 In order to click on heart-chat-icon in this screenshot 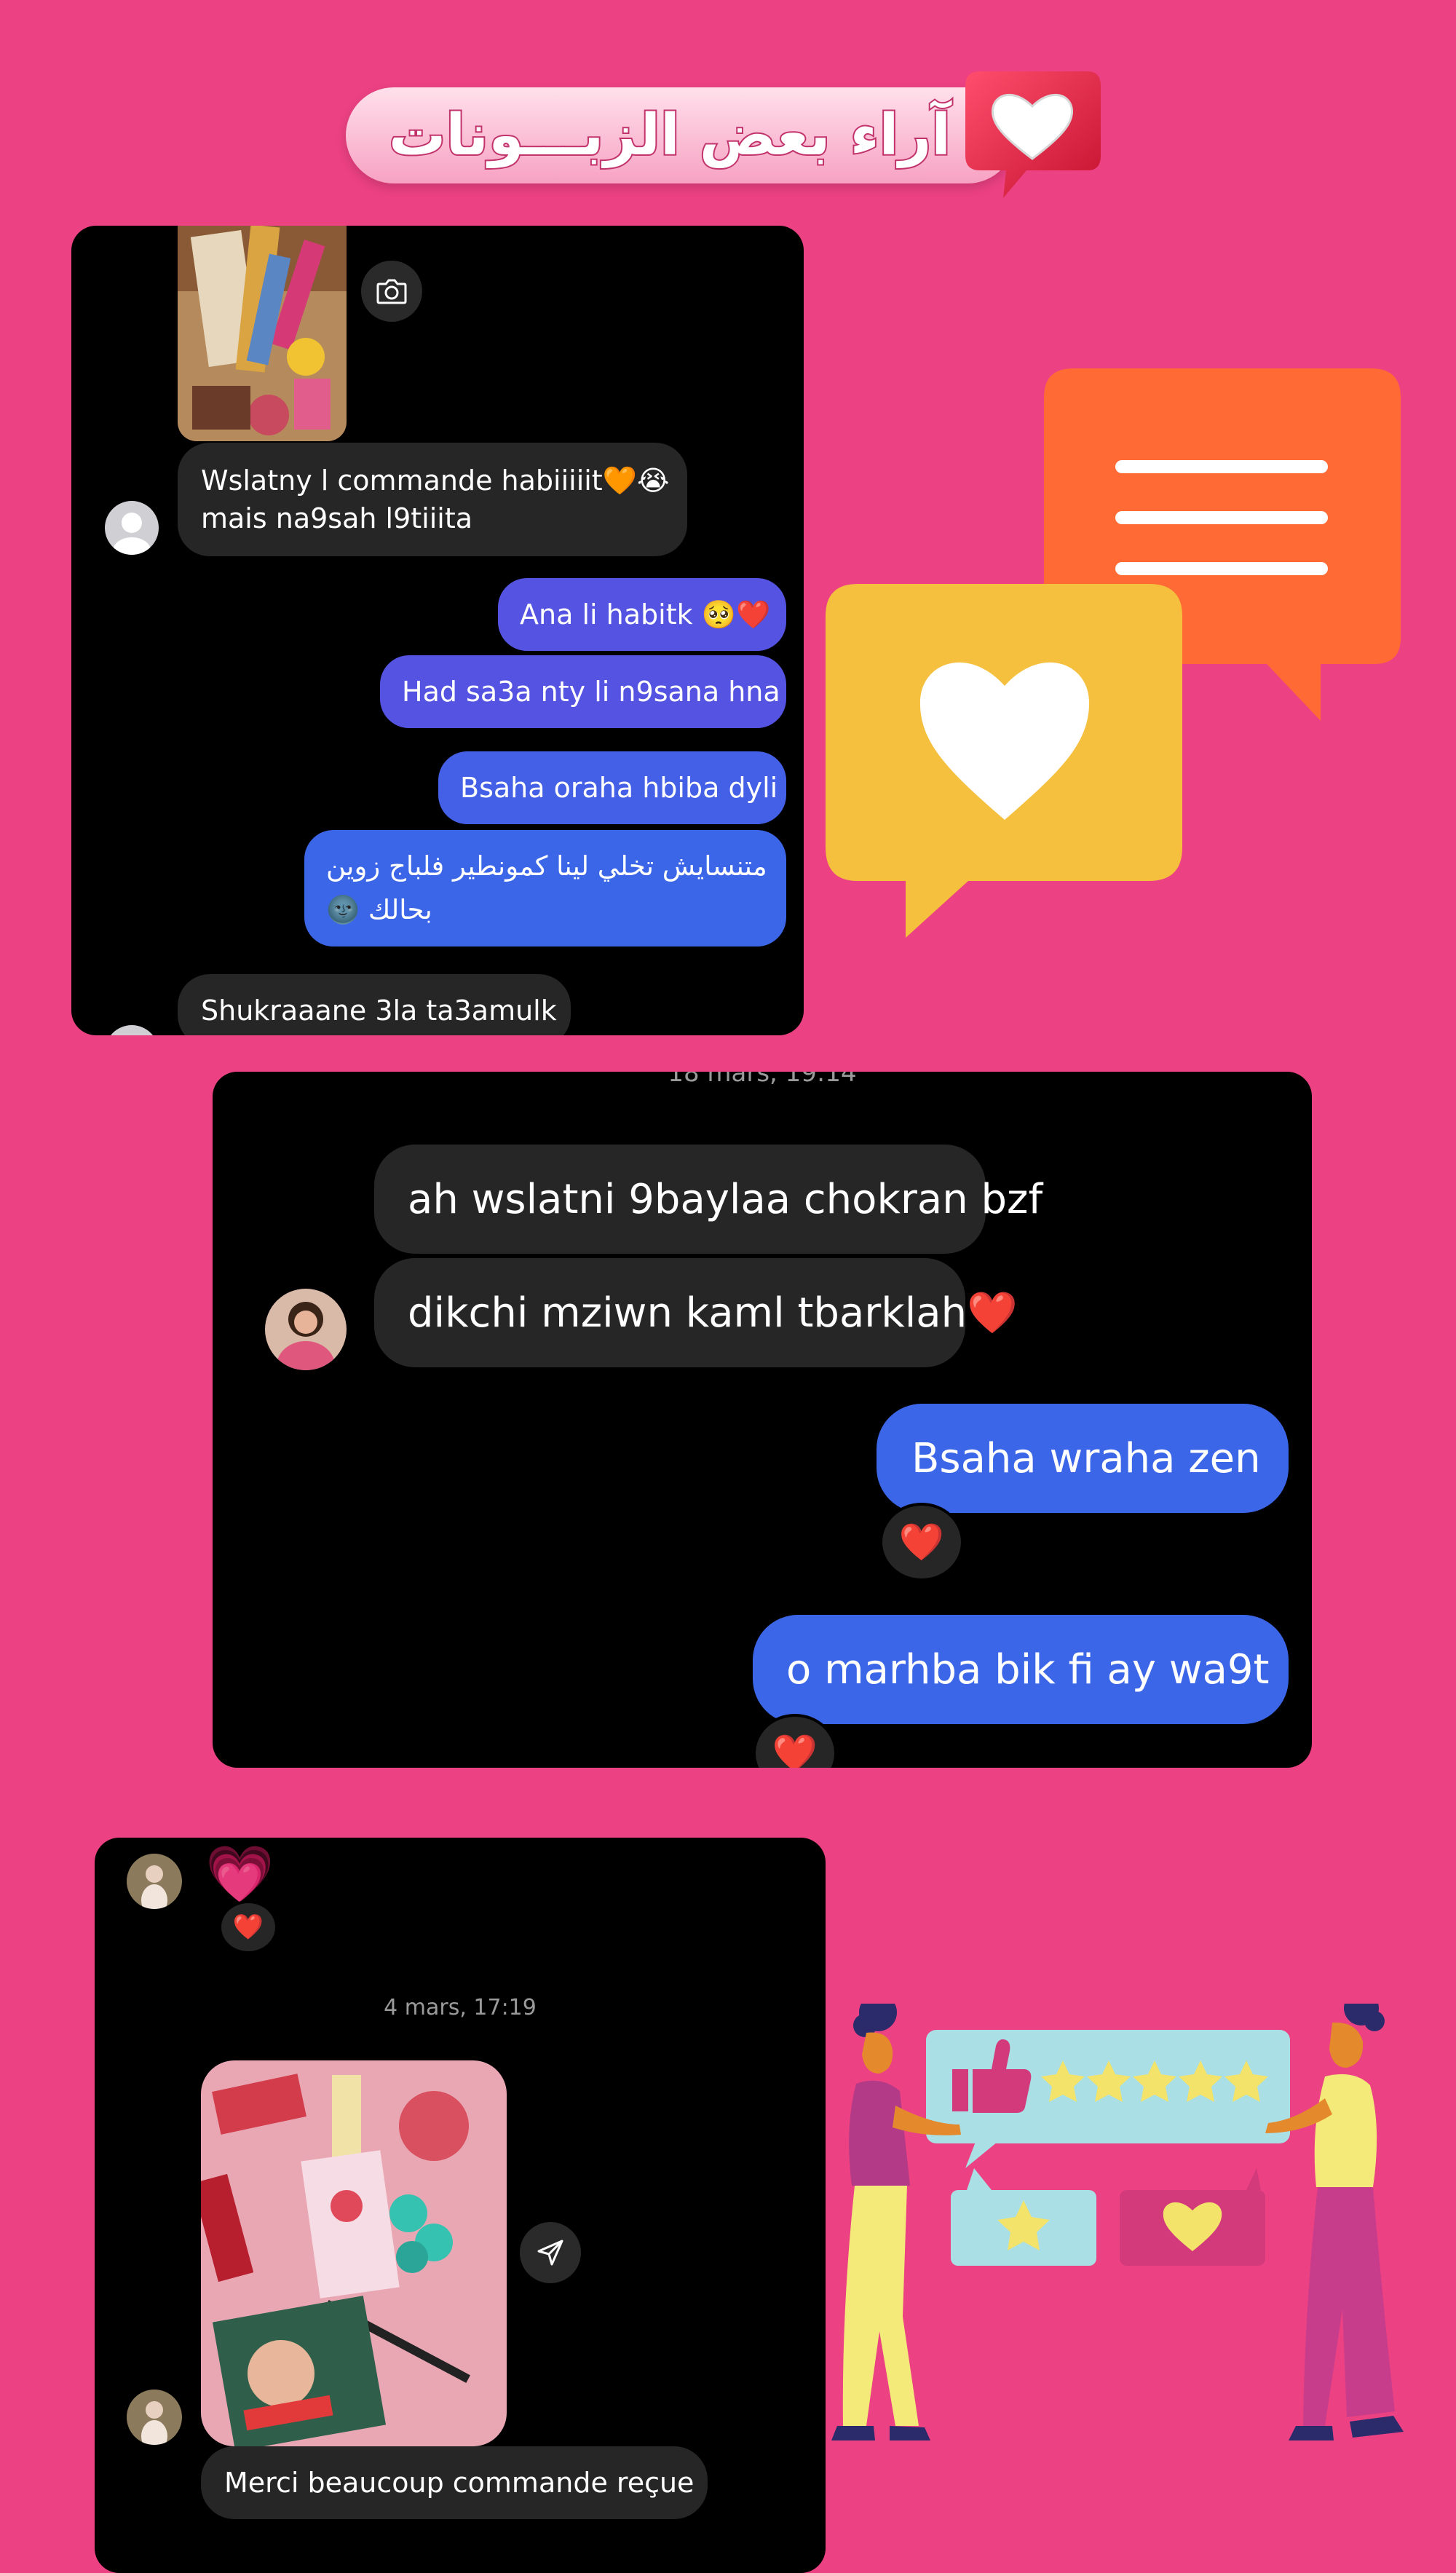, I will do `click(1004, 761)`.